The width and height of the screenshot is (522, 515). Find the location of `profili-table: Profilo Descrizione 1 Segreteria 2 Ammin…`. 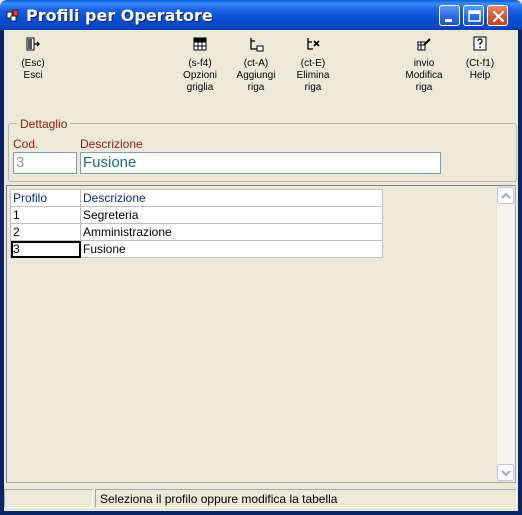

profili-table: Profilo Descrizione 1 Segreteria 2 Ammin… is located at coordinates (196, 223).